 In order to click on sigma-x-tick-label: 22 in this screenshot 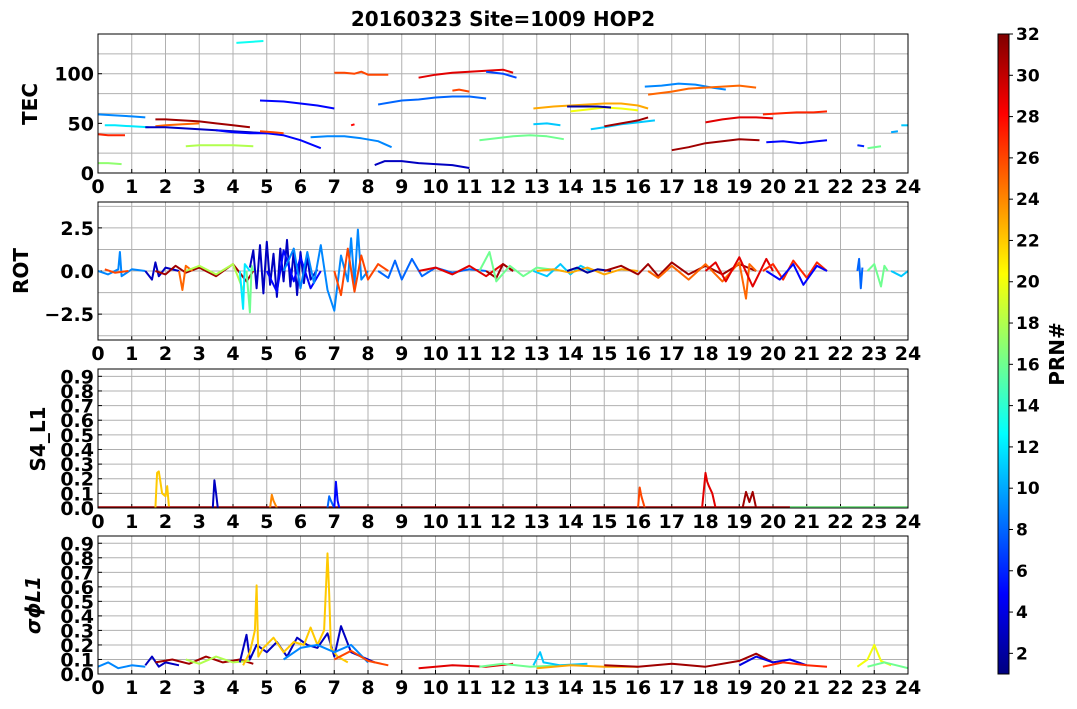, I will do `click(840, 688)`.